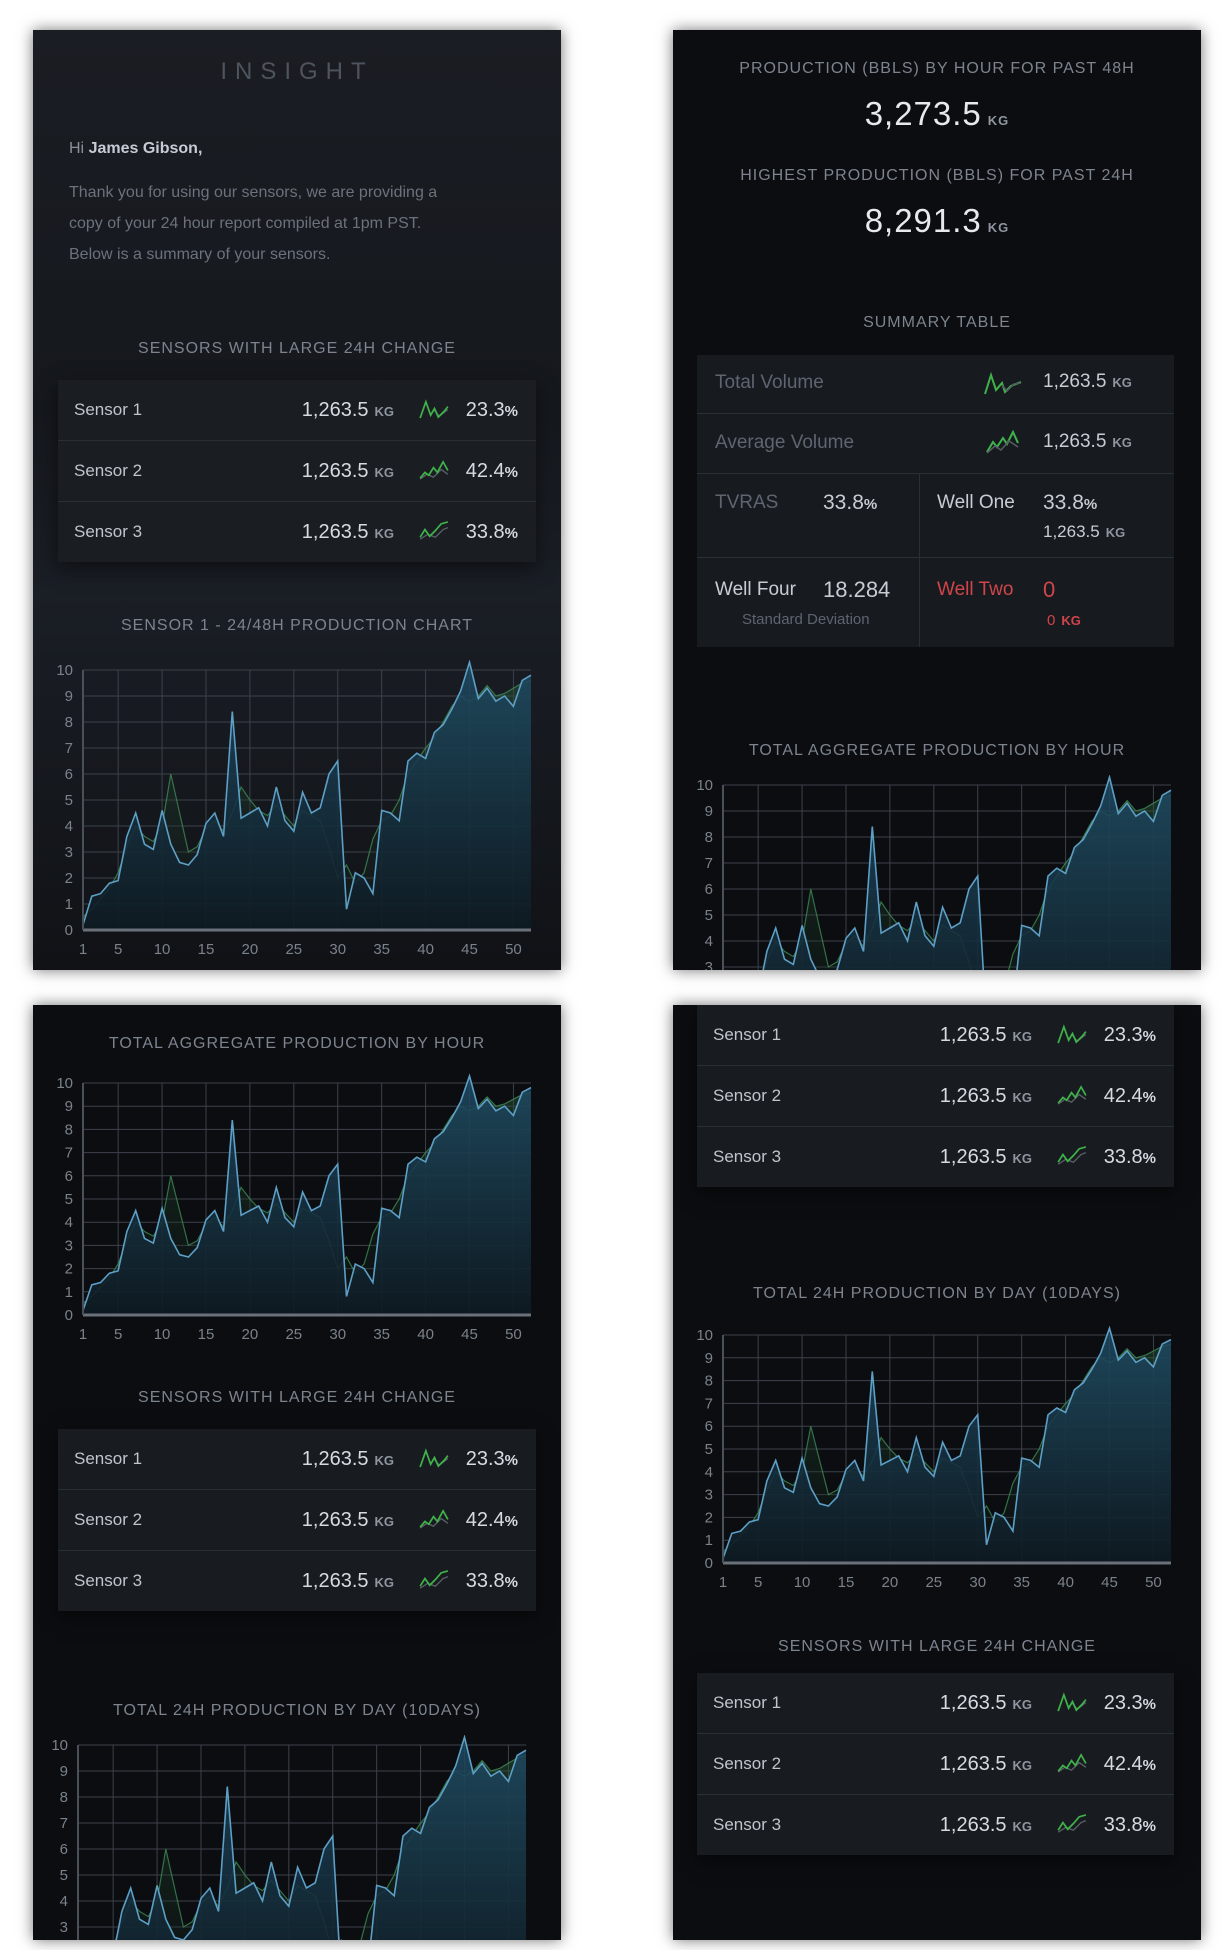  Describe the element at coordinates (348, 1521) in the screenshot. I see `sensor-value: 1,263.5 KG` at that location.